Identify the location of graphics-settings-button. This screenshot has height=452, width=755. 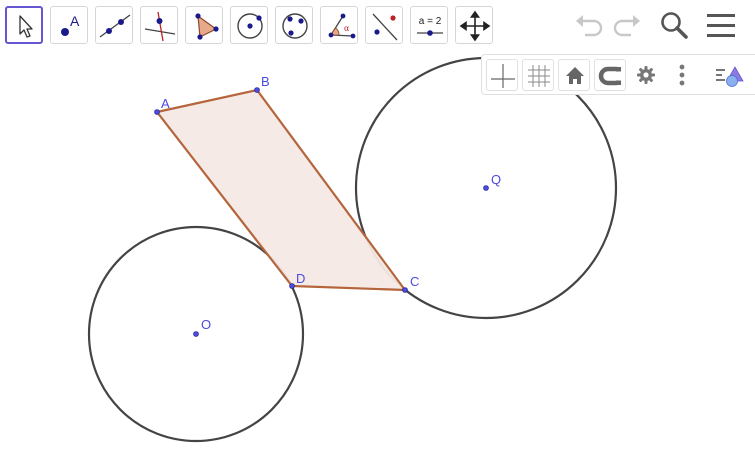
(646, 75).